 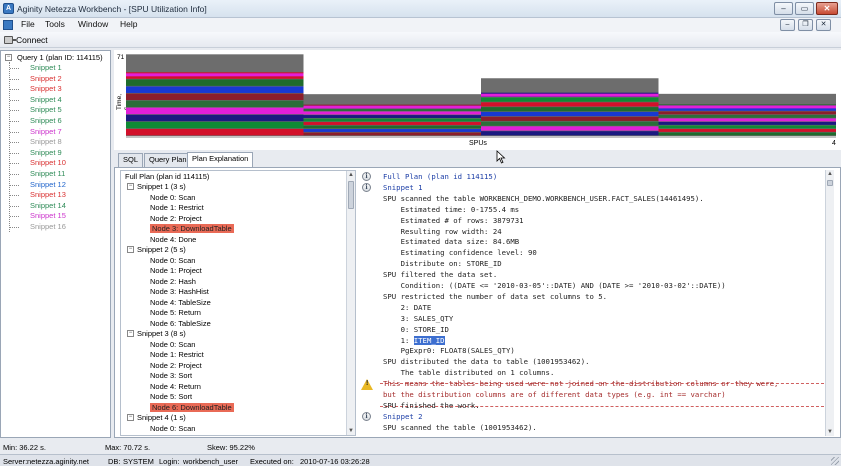 What do you see at coordinates (32, 40) in the screenshot?
I see `connect-label: Connect` at bounding box center [32, 40].